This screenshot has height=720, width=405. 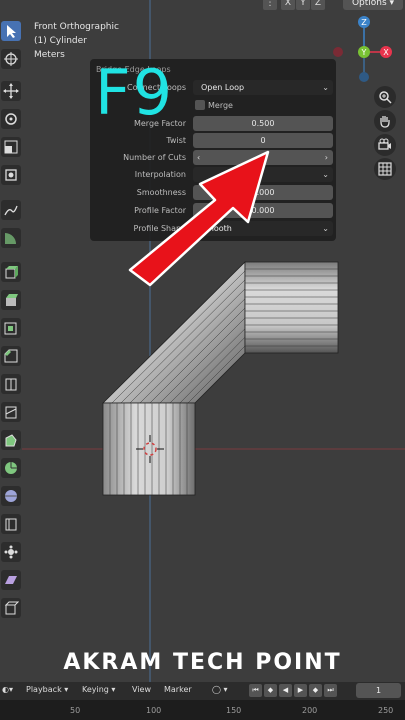 I want to click on rip-tool, so click(x=11, y=608).